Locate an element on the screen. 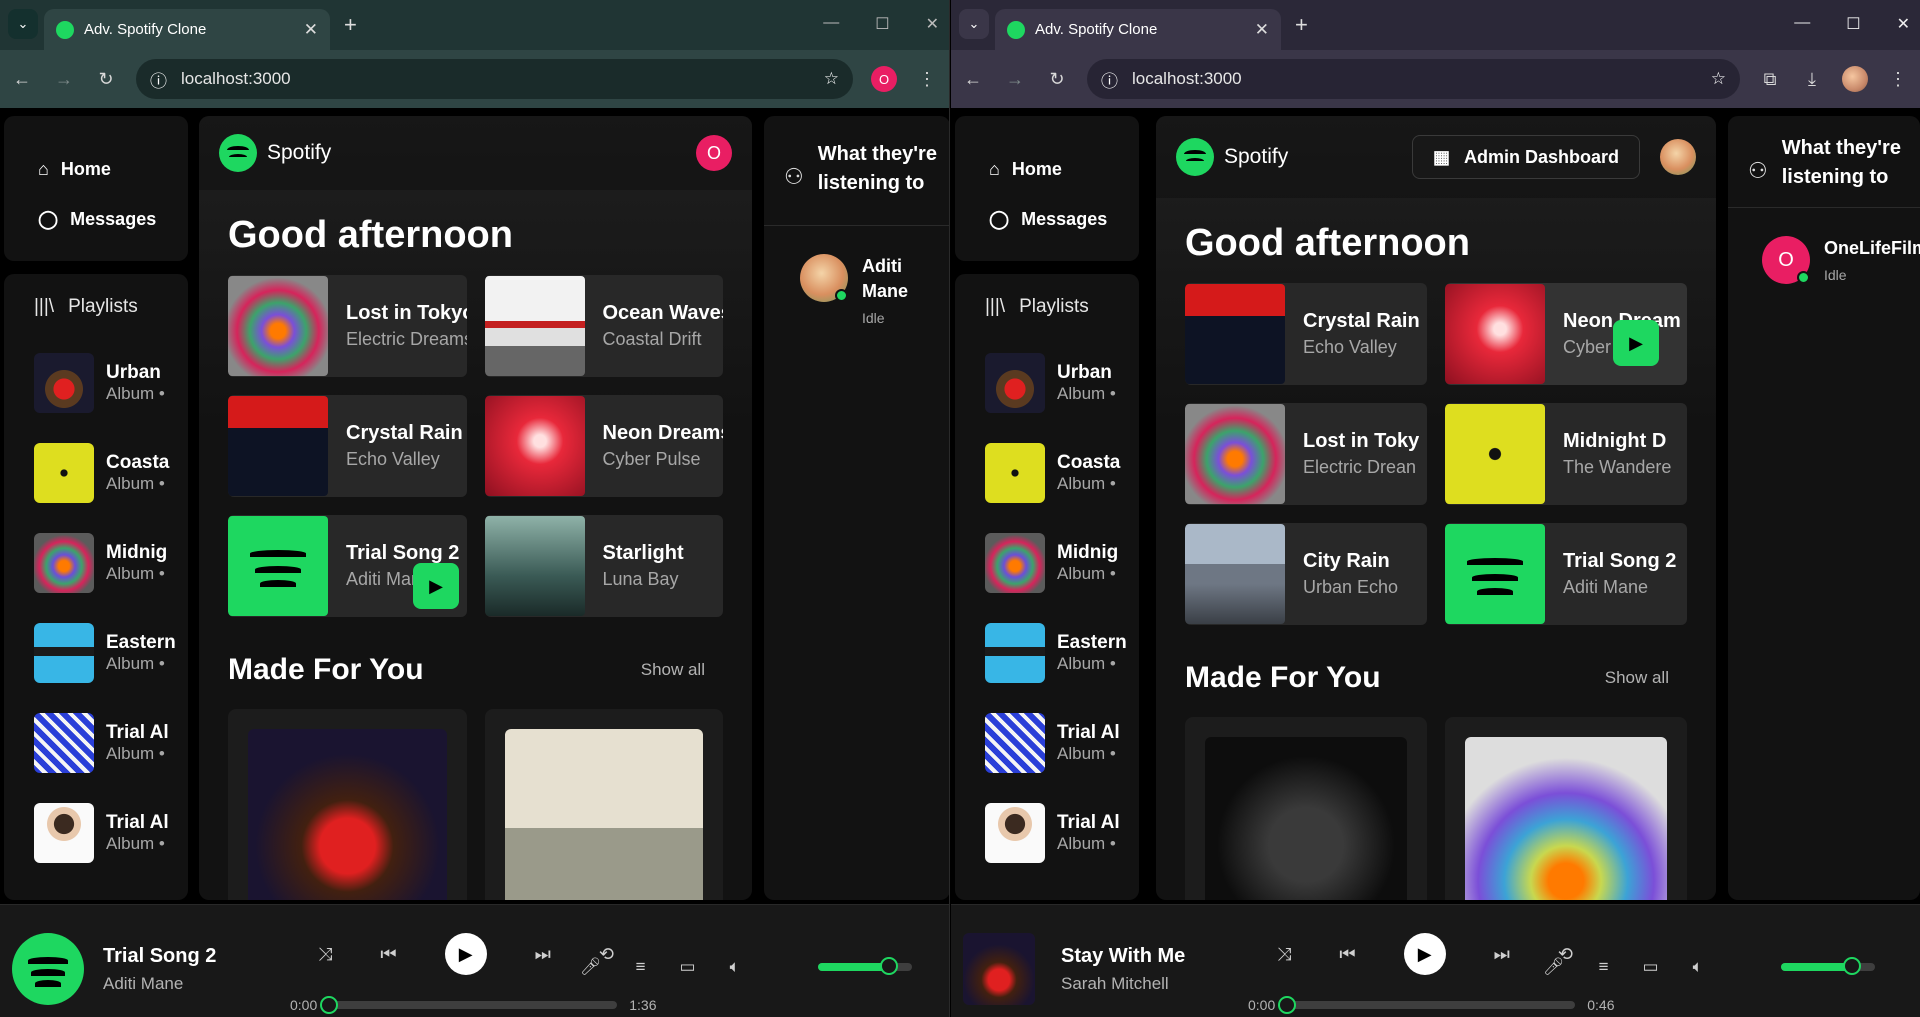 This screenshot has width=1920, height=1017. featured-card: Trial Song 2 Aditi Mane ▶ is located at coordinates (347, 566).